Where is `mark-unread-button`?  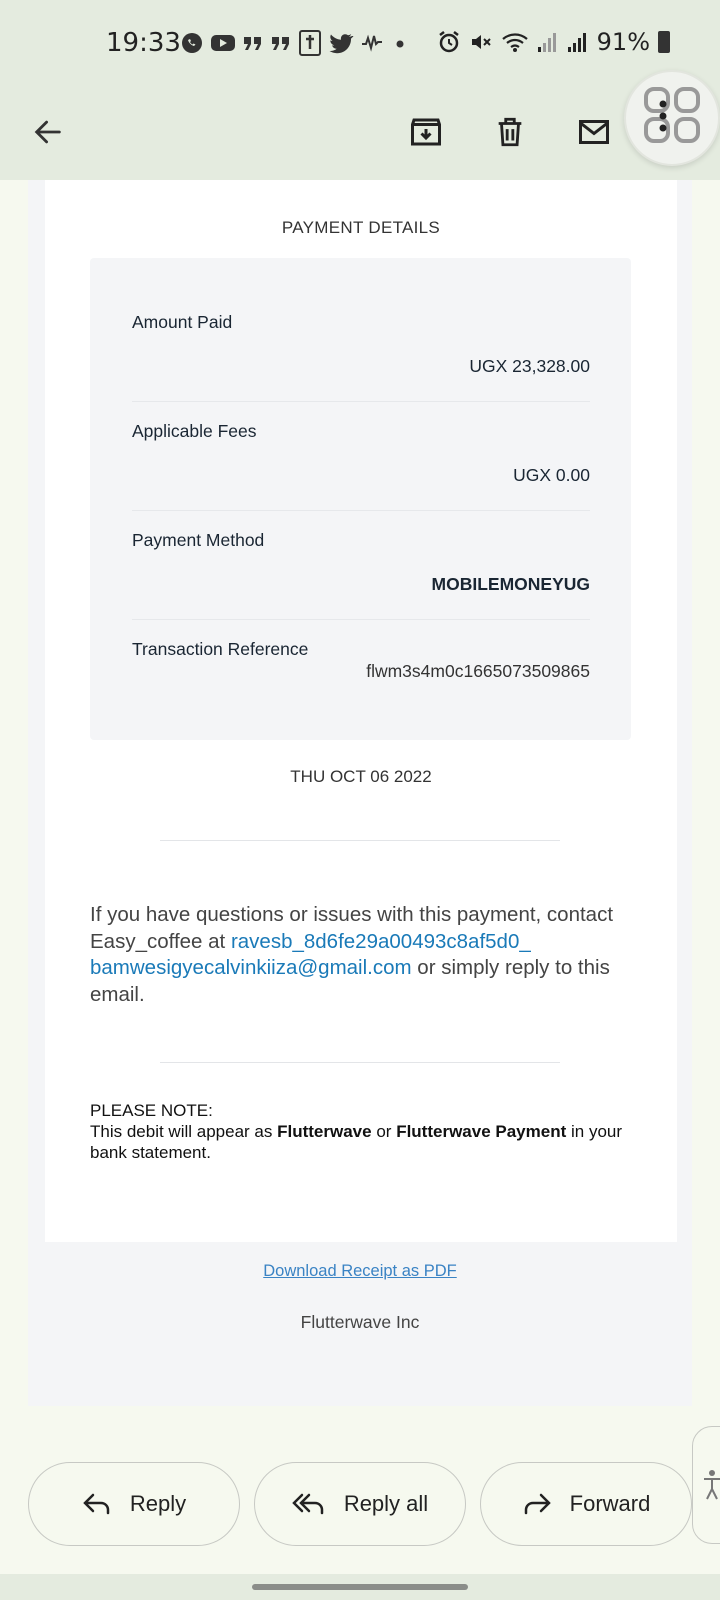 mark-unread-button is located at coordinates (594, 132).